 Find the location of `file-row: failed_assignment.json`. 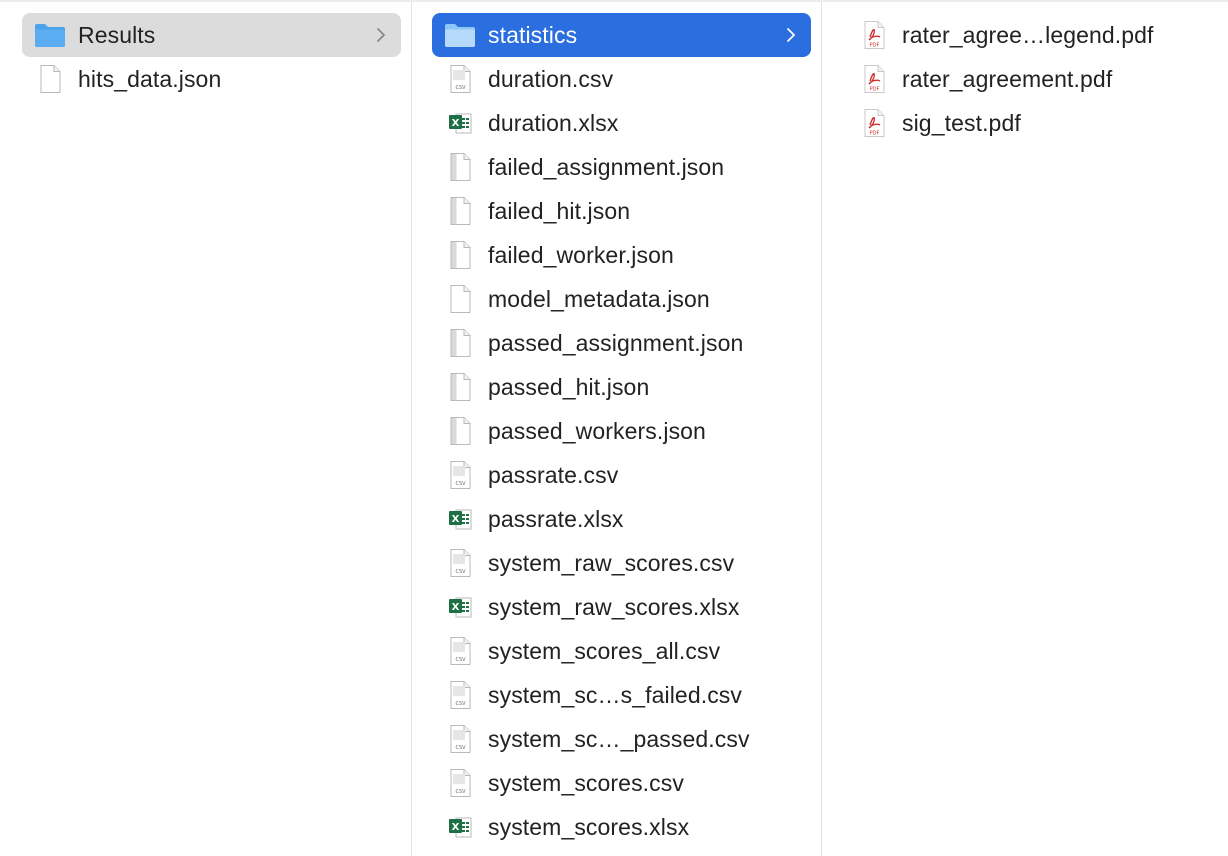

file-row: failed_assignment.json is located at coordinates (621, 167).